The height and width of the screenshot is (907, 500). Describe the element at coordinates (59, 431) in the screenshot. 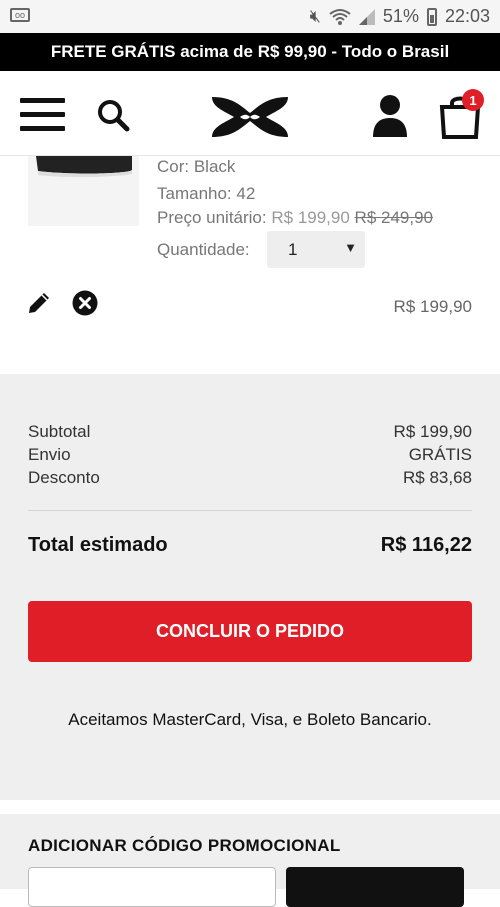

I see `subtotal-label: Subtotal` at that location.